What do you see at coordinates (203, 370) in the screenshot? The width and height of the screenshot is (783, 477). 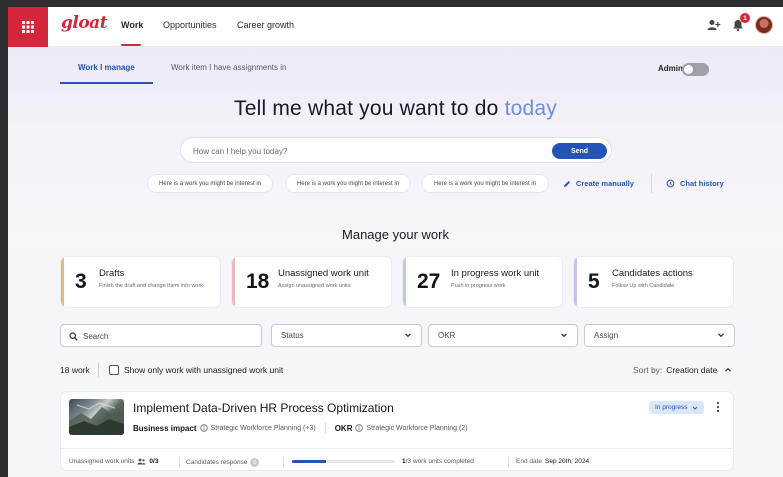 I see `unassigned-only-label: Show only work with unassigned work unit` at bounding box center [203, 370].